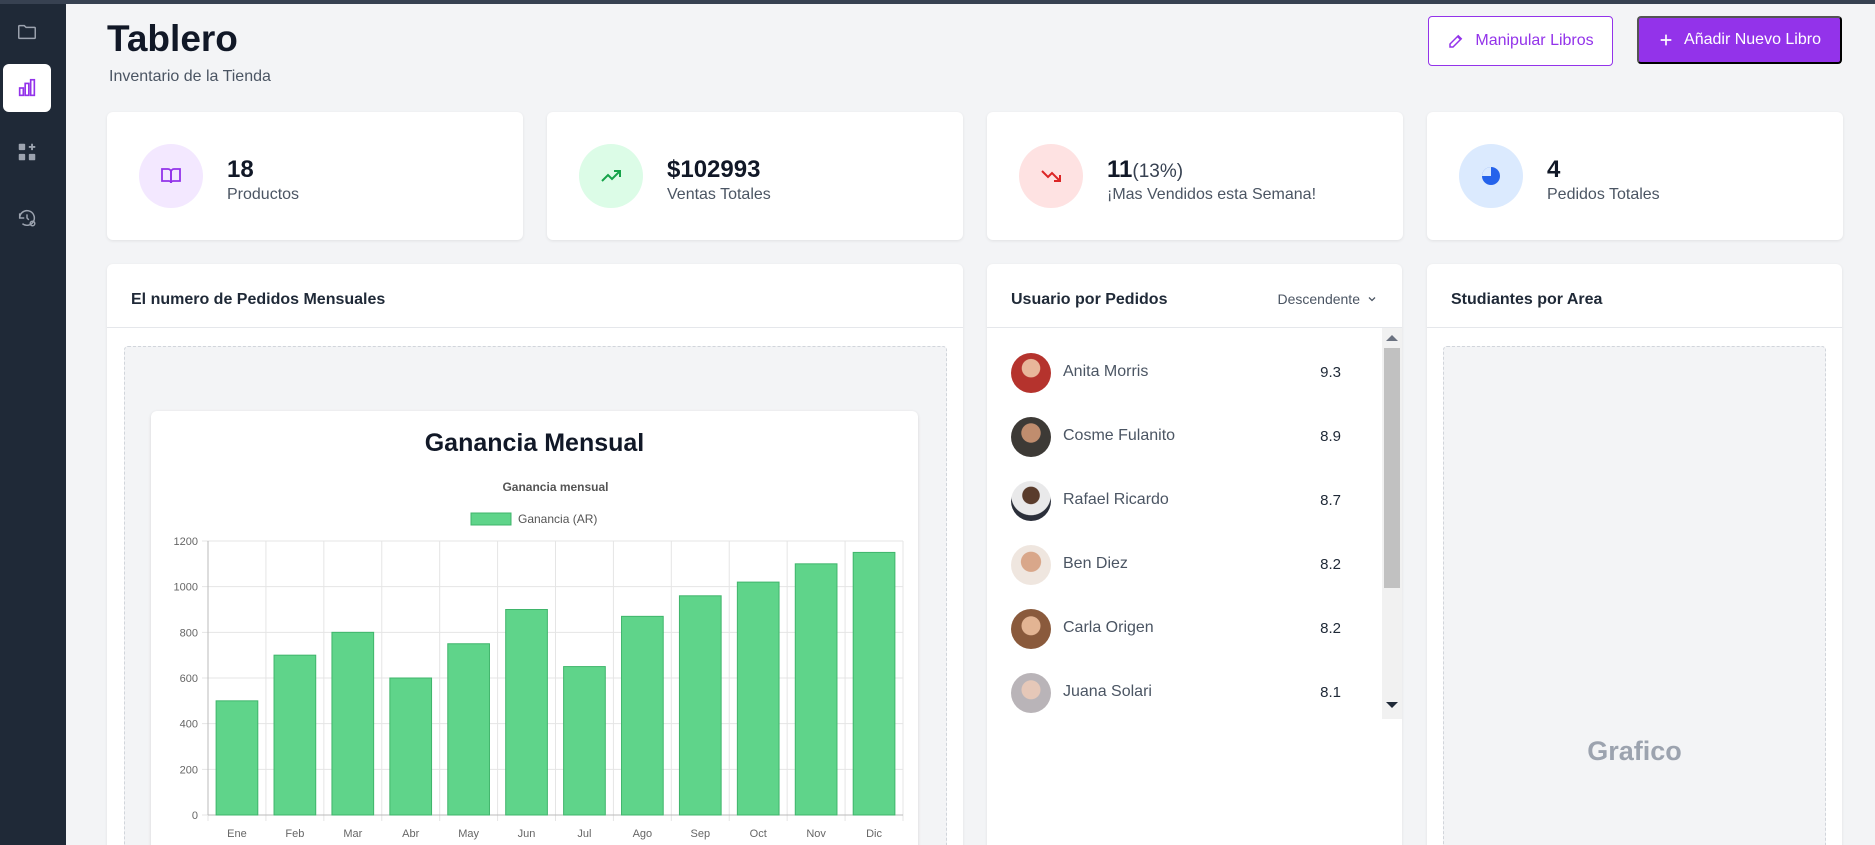 Image resolution: width=1875 pixels, height=845 pixels. Describe the element at coordinates (195, 816) in the screenshot. I see `y-tick-label: 0` at that location.